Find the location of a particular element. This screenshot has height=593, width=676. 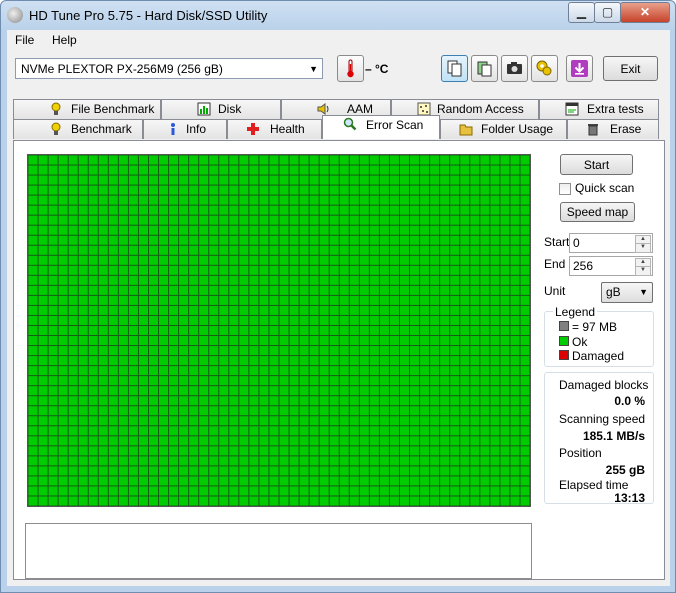

menu-help: Help is located at coordinates (64, 40).